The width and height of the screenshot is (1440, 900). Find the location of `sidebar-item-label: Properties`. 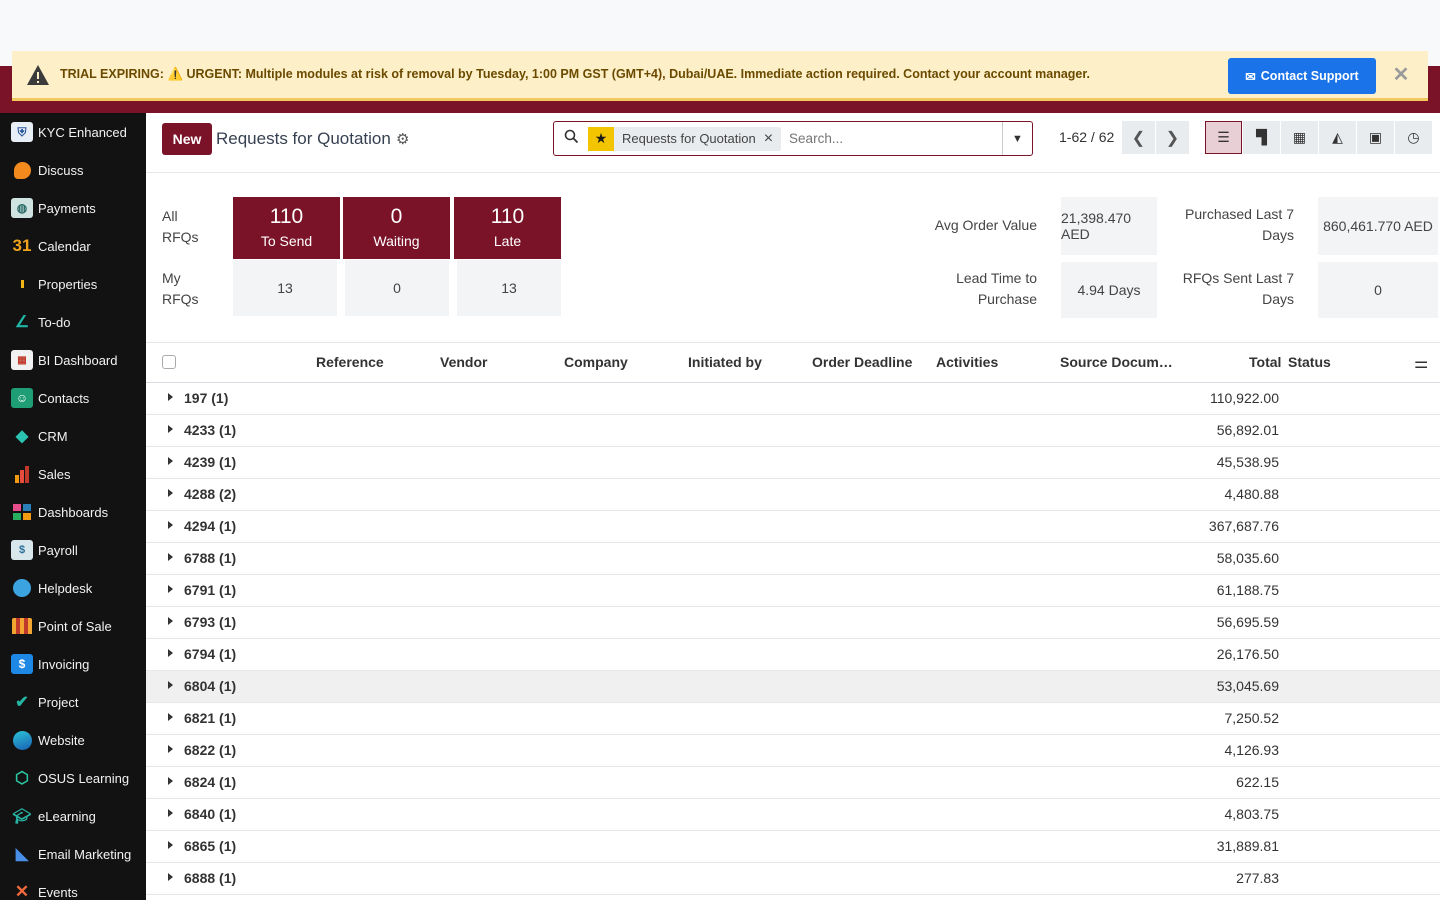

sidebar-item-label: Properties is located at coordinates (68, 284).